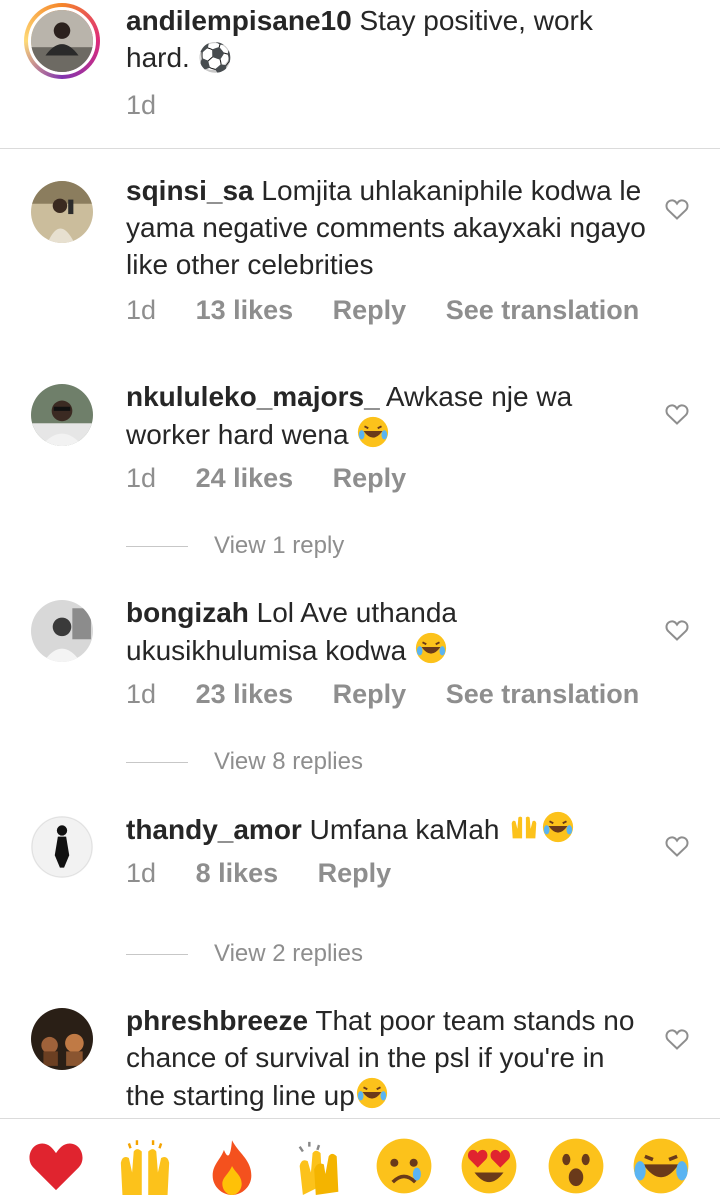  I want to click on comment-username: nkululeko_majors_, so click(253, 396).